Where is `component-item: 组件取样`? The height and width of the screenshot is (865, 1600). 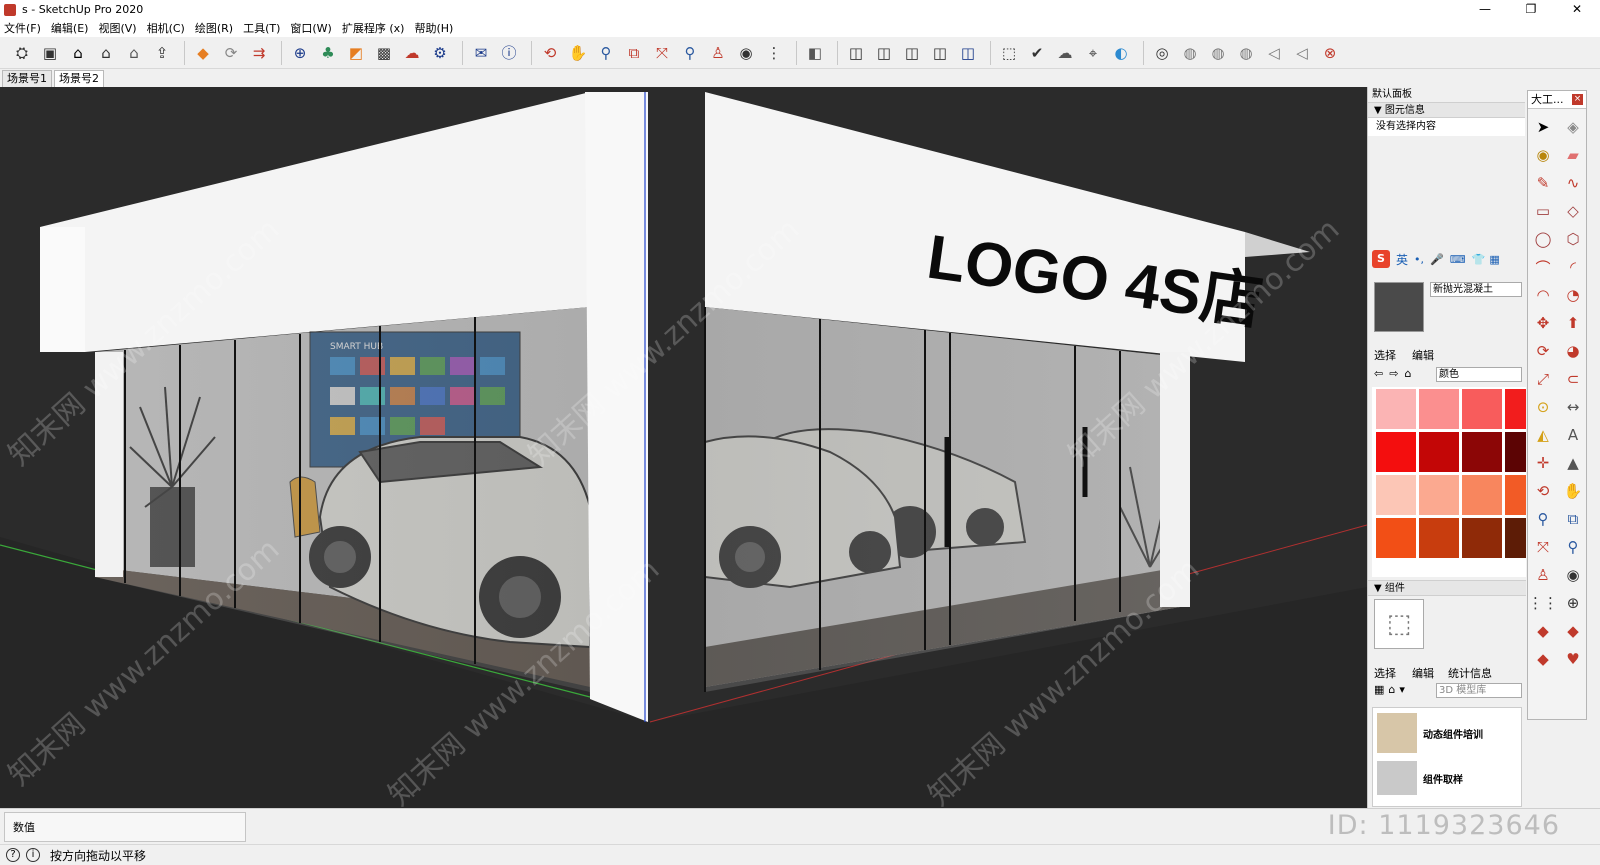 component-item: 组件取样 is located at coordinates (1447, 778).